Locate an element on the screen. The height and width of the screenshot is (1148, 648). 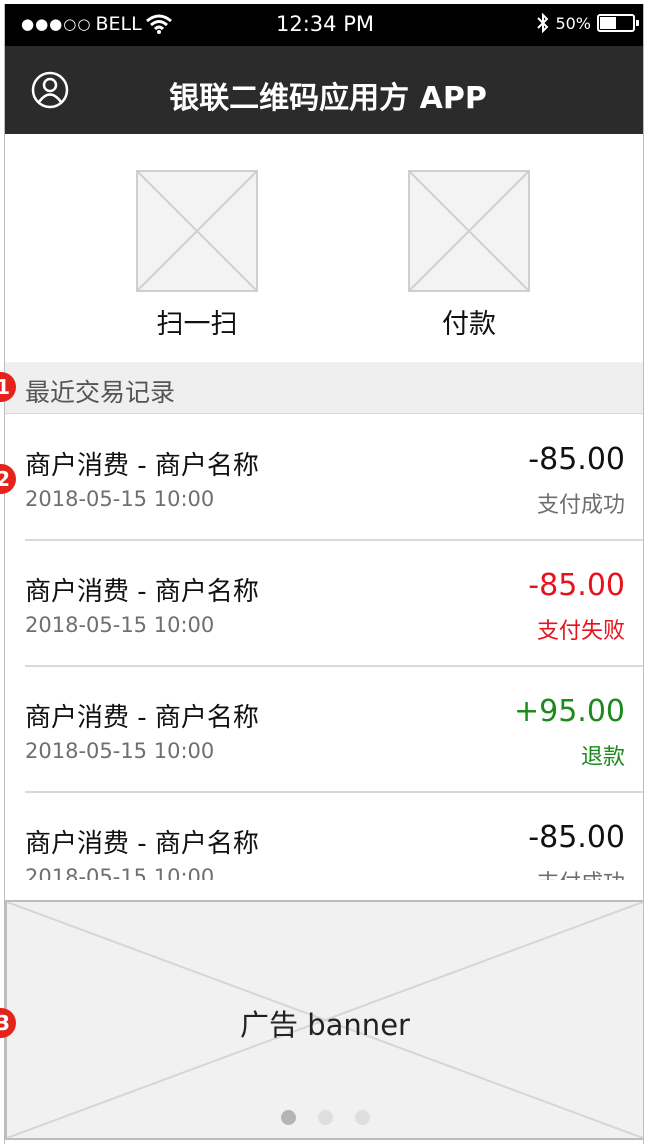
pay-label: 付款 is located at coordinates (469, 324).